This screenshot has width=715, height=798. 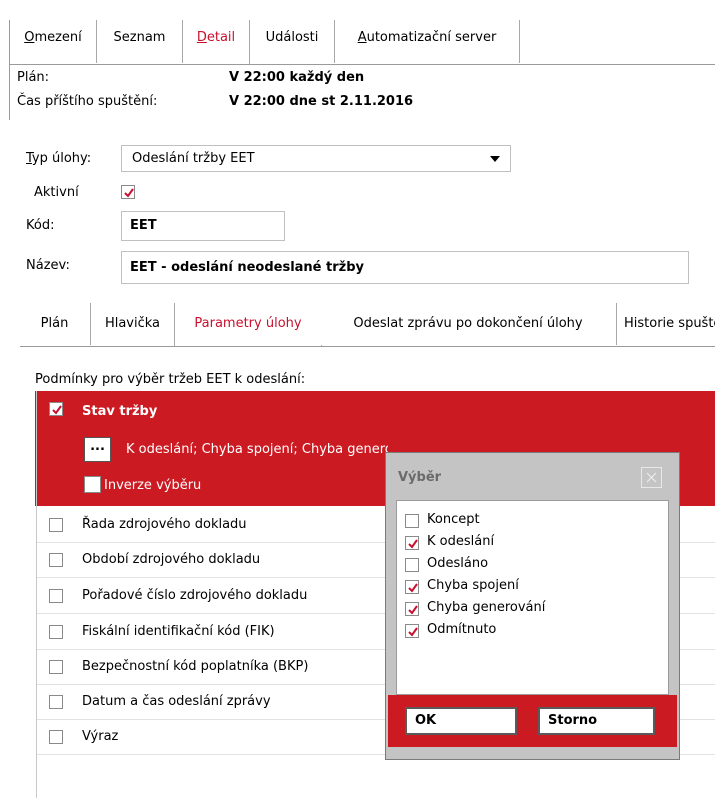 I want to click on tab-label: Plán, so click(x=54, y=323).